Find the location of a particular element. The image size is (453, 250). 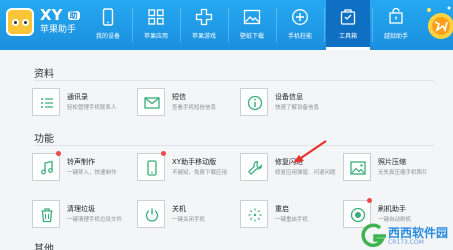

promo-corner-graphic is located at coordinates (438, 25).